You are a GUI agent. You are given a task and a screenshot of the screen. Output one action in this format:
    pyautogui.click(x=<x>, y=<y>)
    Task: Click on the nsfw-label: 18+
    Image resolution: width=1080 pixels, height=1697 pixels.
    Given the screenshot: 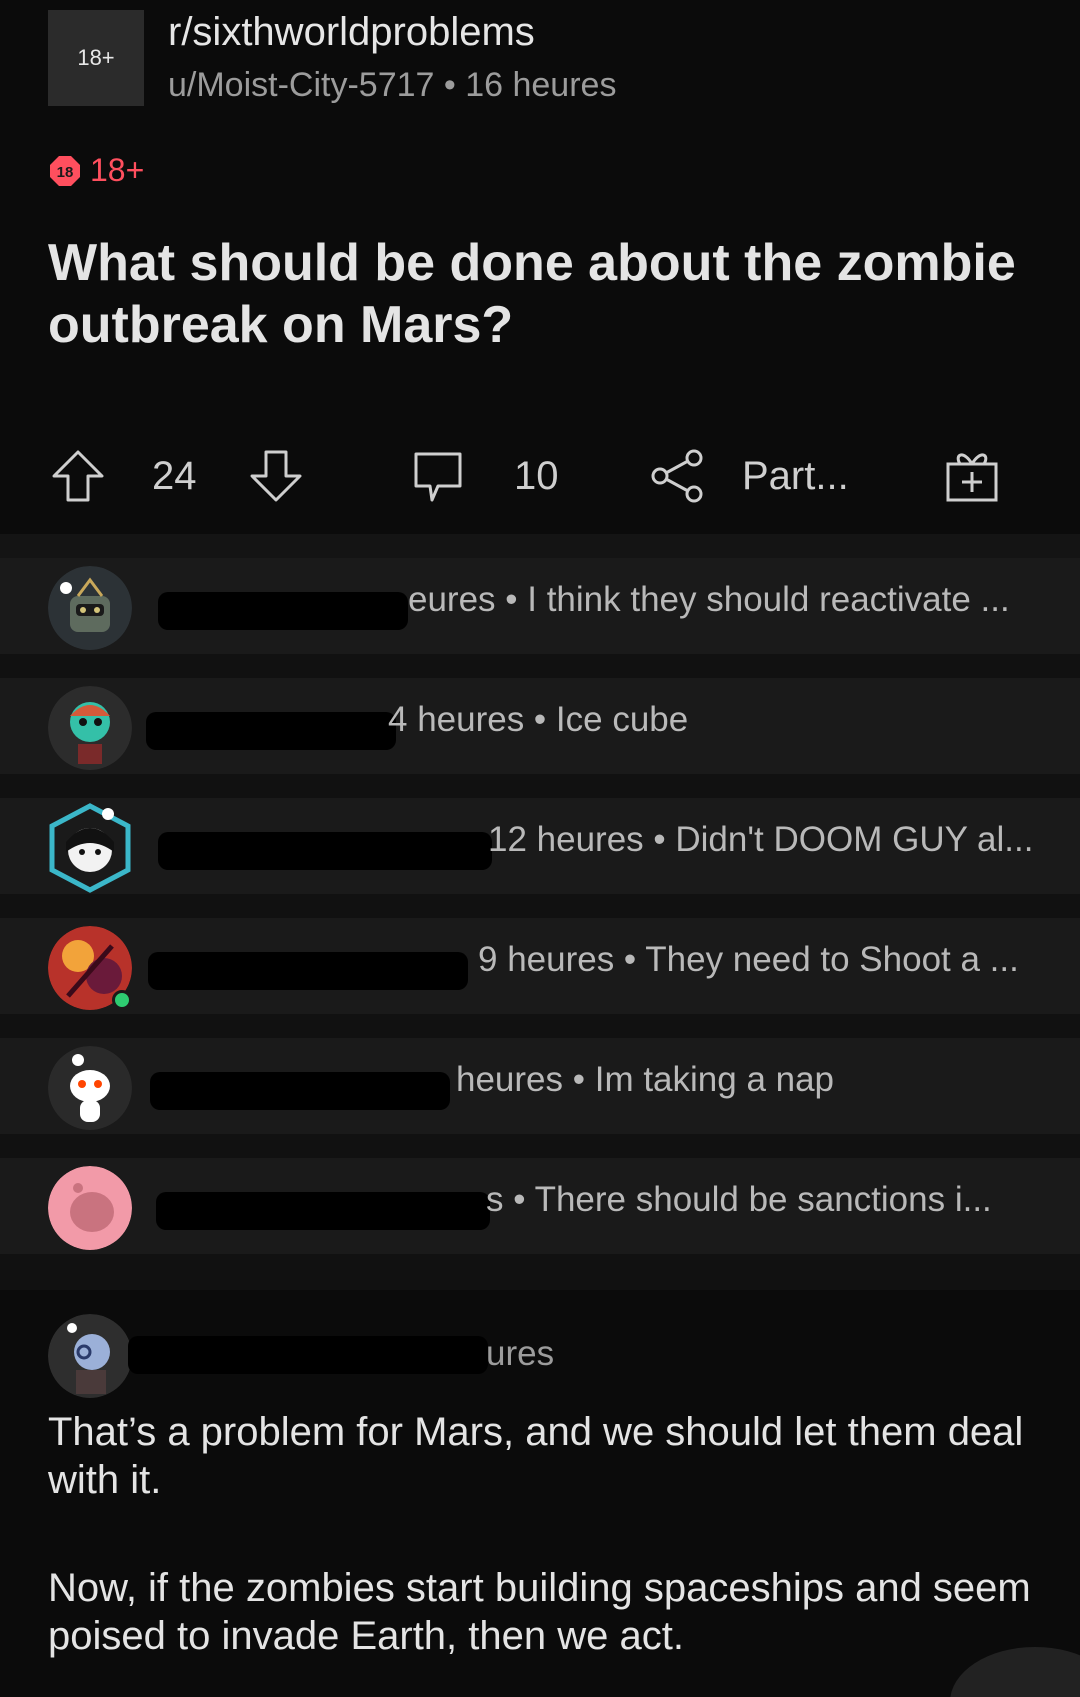 What is the action you would take?
    pyautogui.click(x=117, y=170)
    